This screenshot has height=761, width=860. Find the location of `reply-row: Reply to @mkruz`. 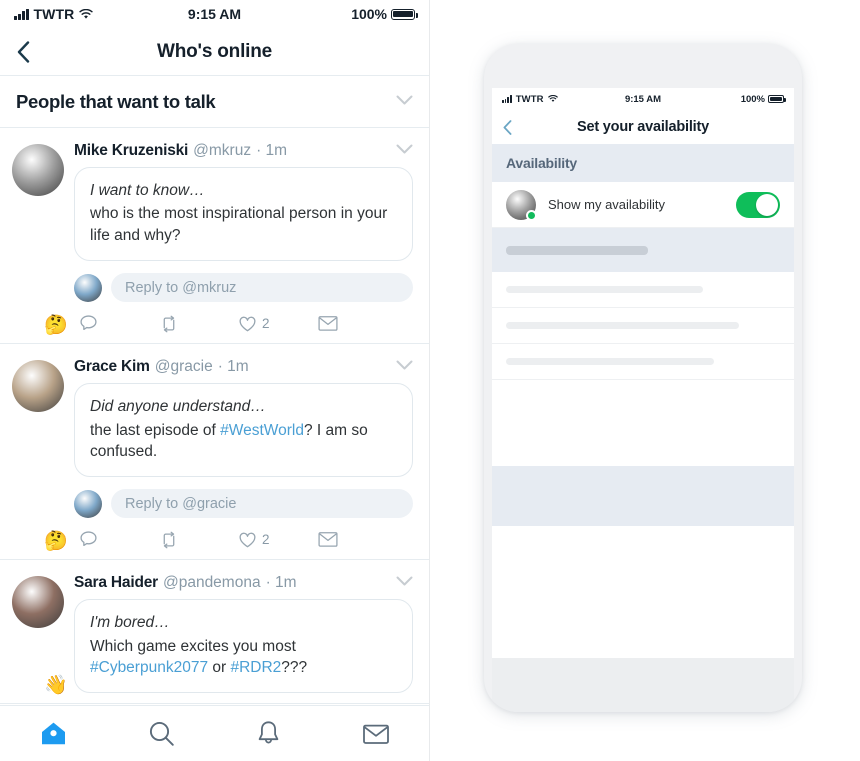

reply-row: Reply to @mkruz is located at coordinates (243, 288).